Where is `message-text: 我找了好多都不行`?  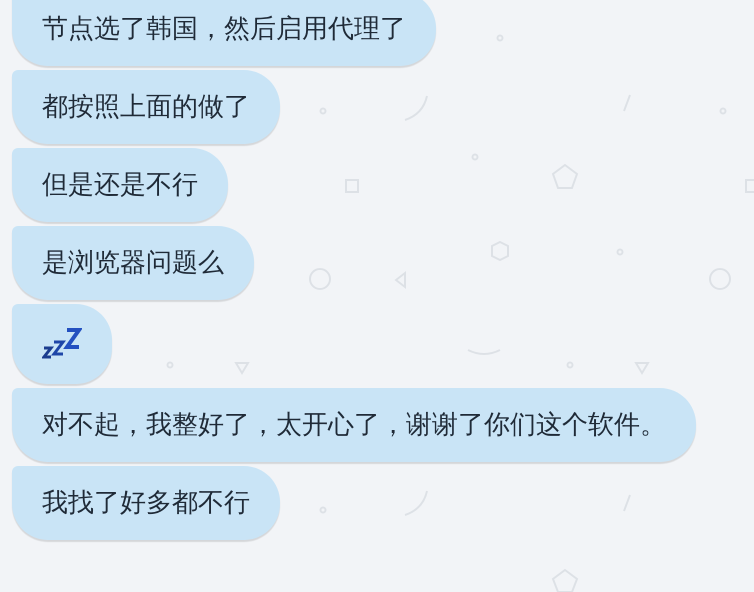 message-text: 我找了好多都不行 is located at coordinates (146, 503).